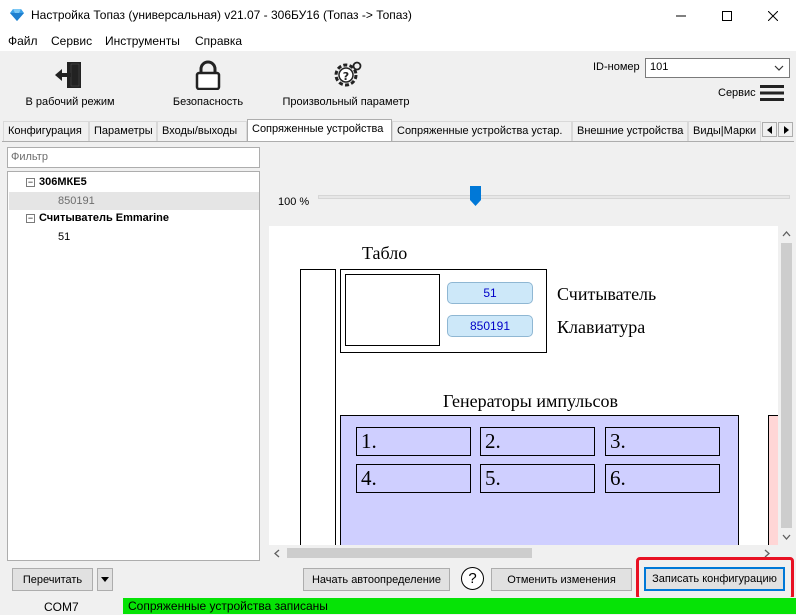  What do you see at coordinates (490, 293) in the screenshot?
I see `reader-value-field: 51` at bounding box center [490, 293].